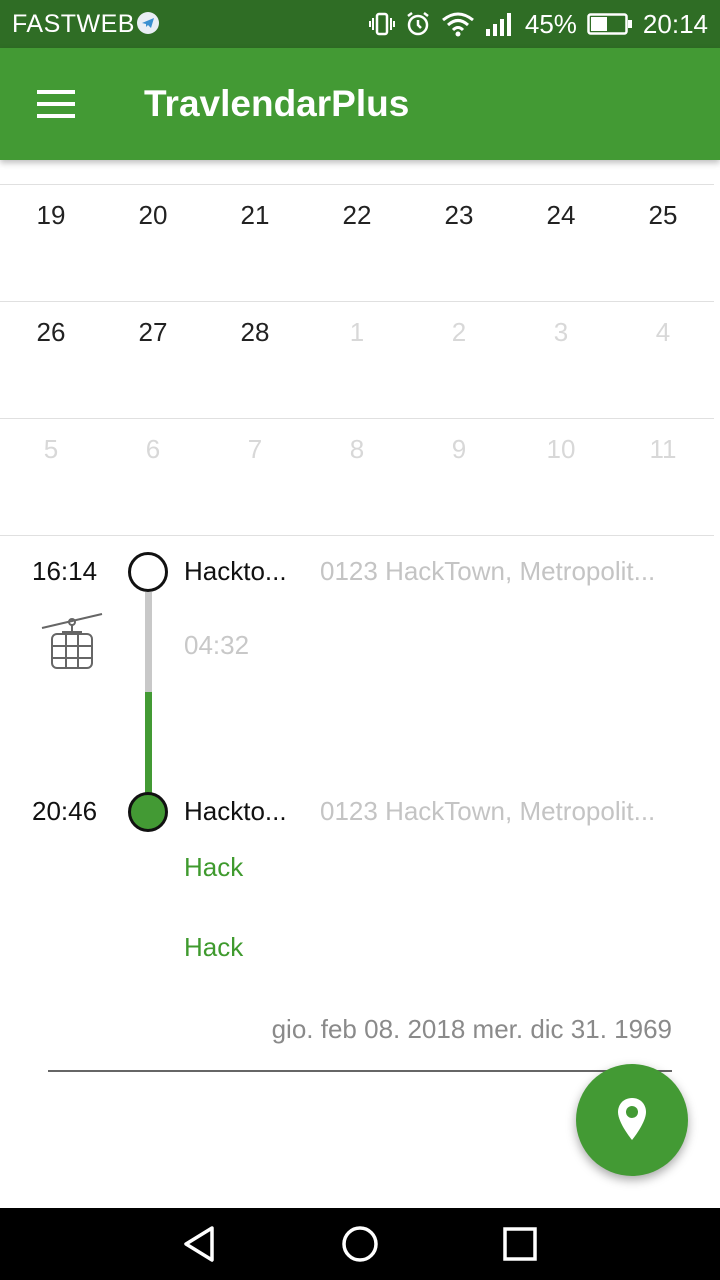 This screenshot has height=1280, width=720. What do you see at coordinates (51, 449) in the screenshot?
I see `calendar-day: 5` at bounding box center [51, 449].